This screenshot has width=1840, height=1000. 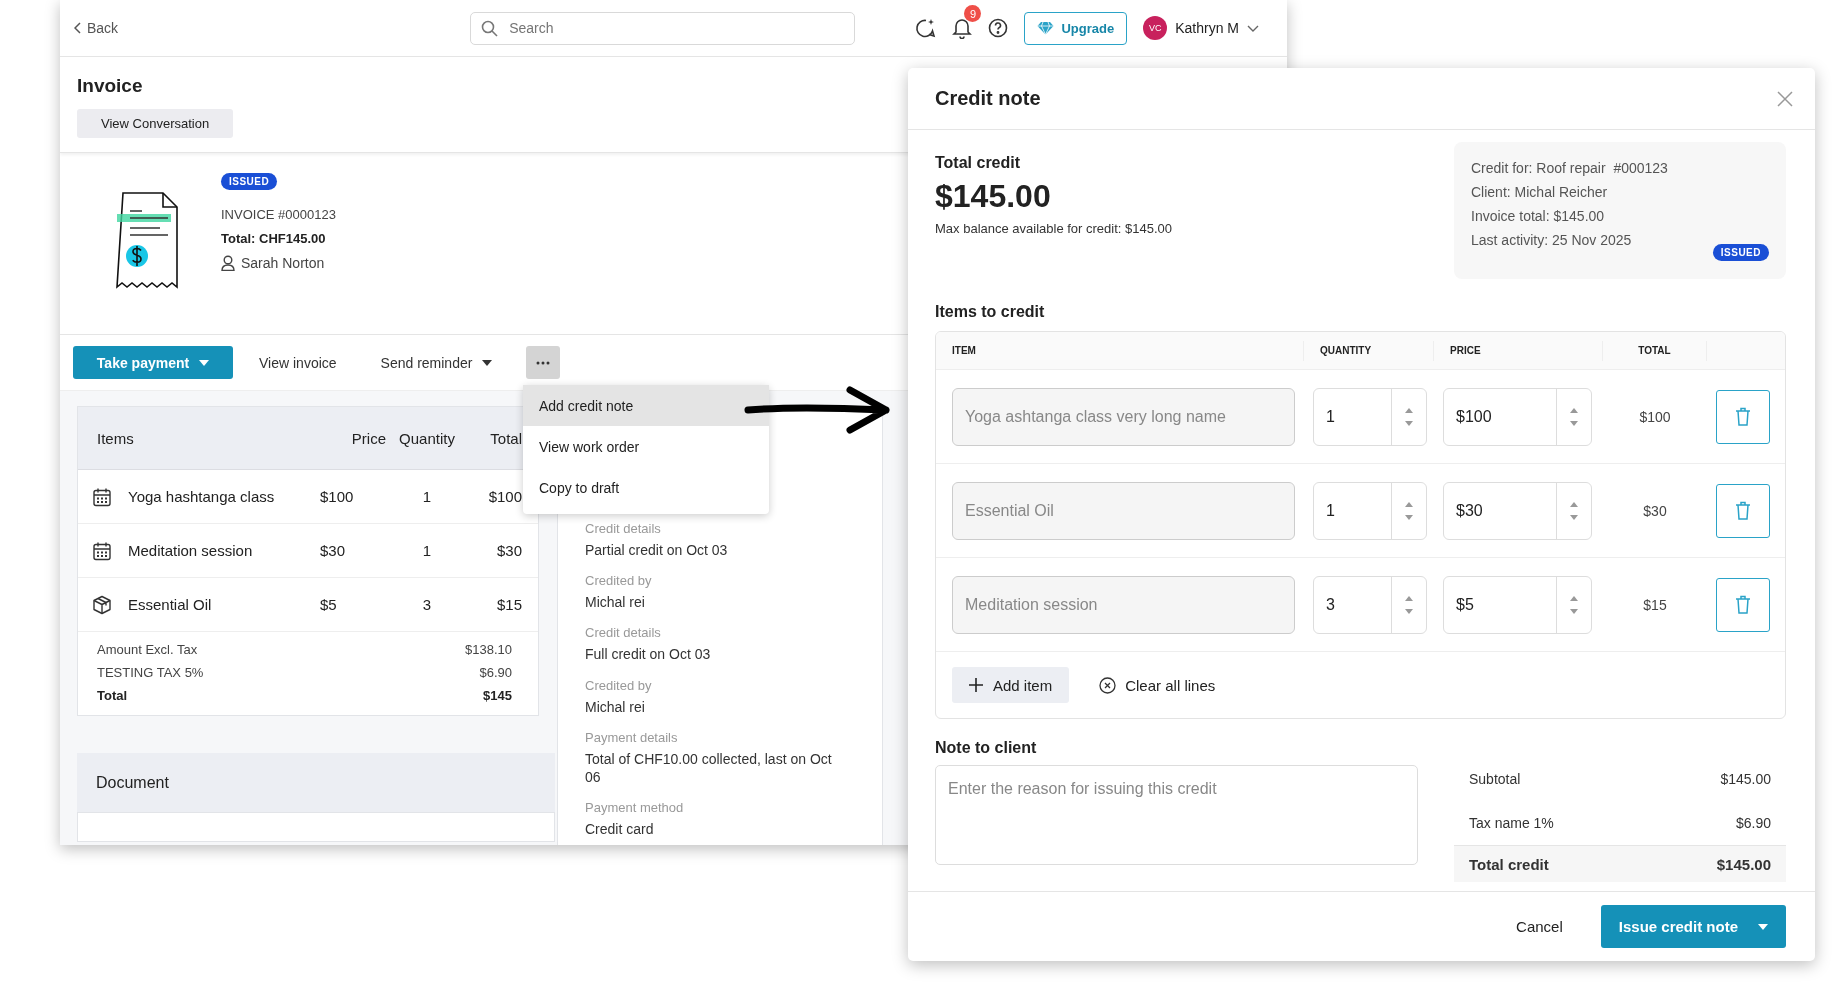 What do you see at coordinates (274, 238) in the screenshot?
I see `invoice-total: Total: CHF145.00` at bounding box center [274, 238].